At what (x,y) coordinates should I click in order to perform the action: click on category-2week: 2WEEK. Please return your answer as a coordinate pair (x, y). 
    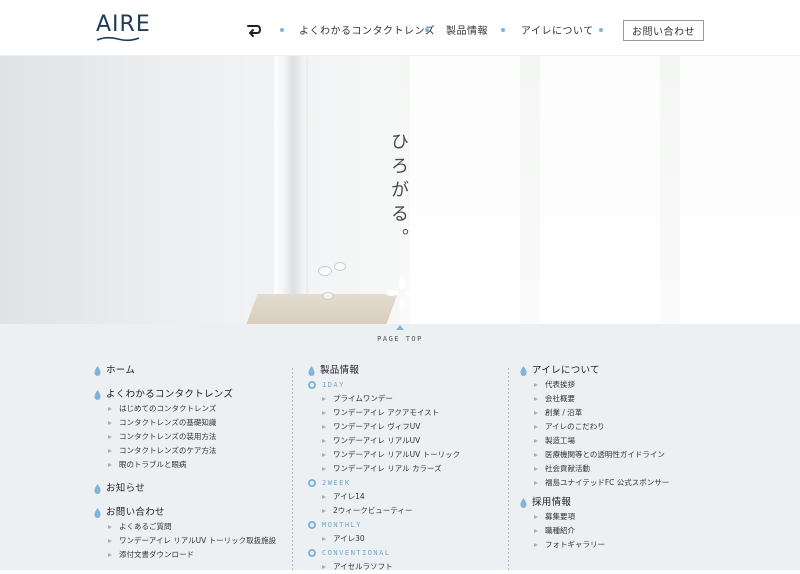
    Looking at the image, I should click on (384, 483).